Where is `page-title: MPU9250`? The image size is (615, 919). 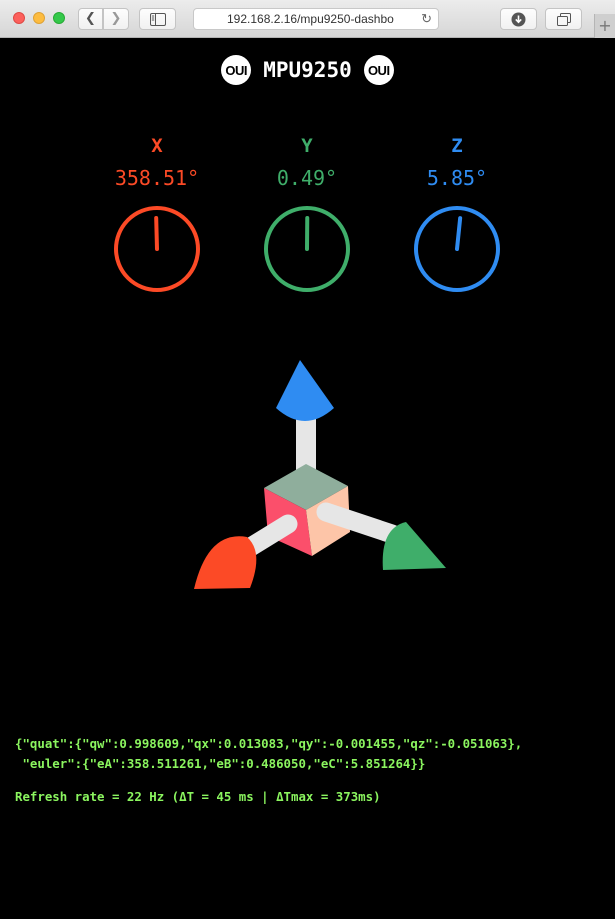 page-title: MPU9250 is located at coordinates (307, 70).